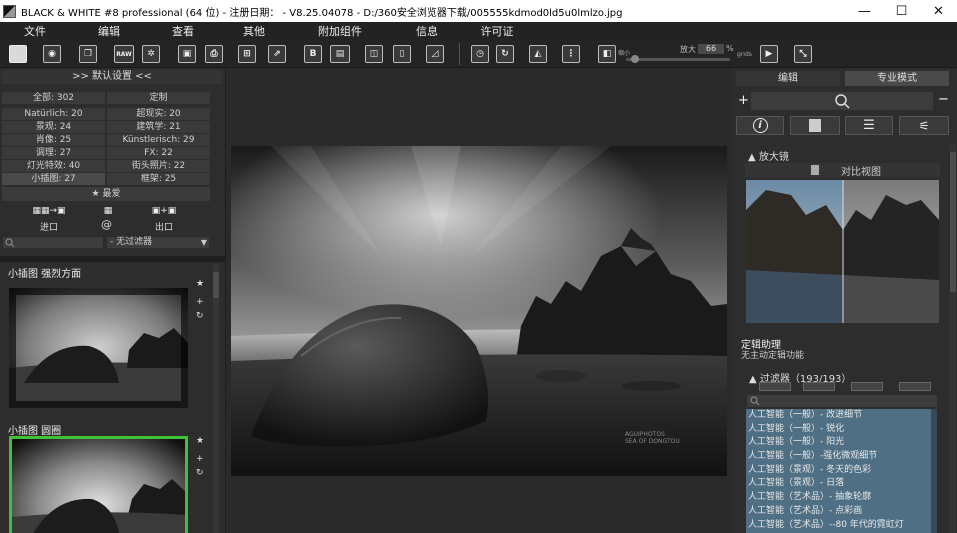 Image resolution: width=957 pixels, height=533 pixels. What do you see at coordinates (214, 54) in the screenshot?
I see `print-icon: ⎙` at bounding box center [214, 54].